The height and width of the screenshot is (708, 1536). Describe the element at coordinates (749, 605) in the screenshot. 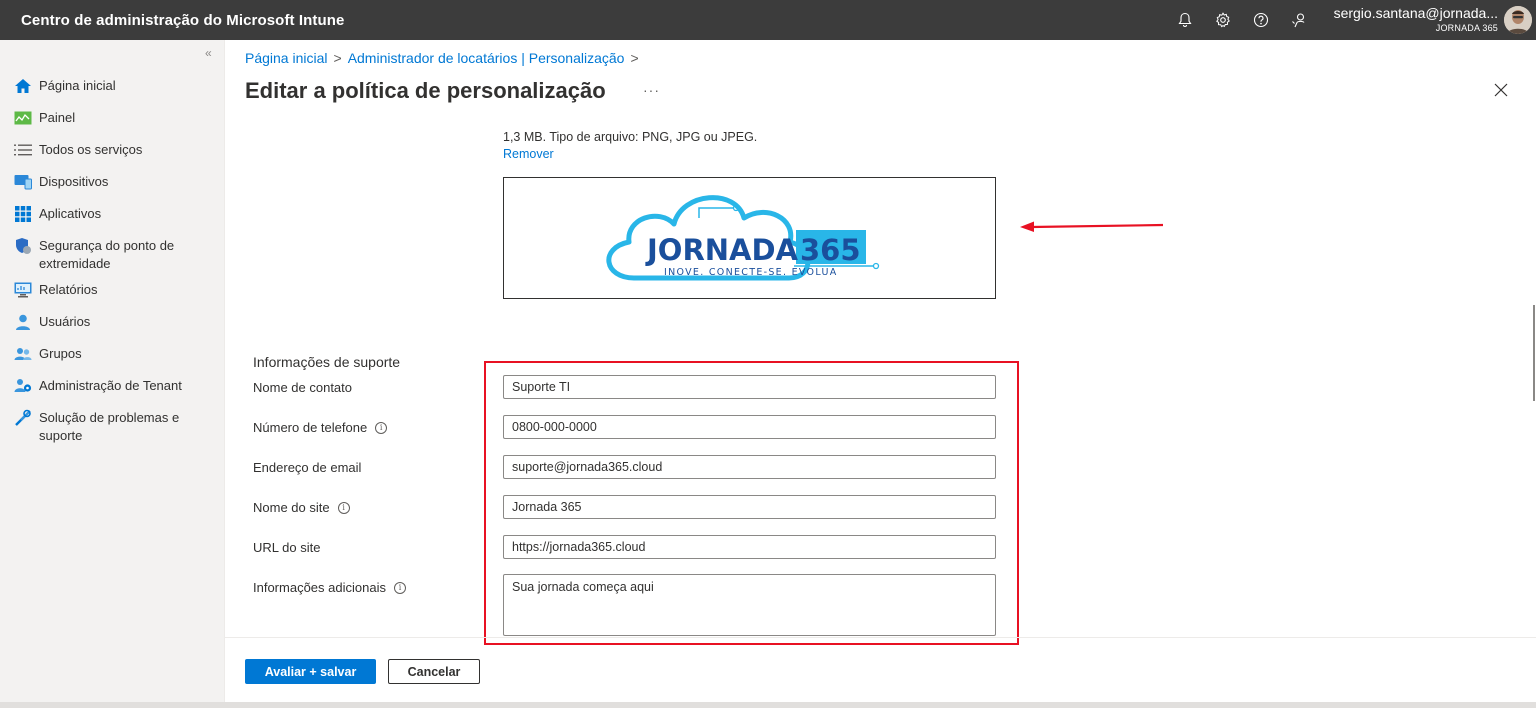

I see `additional-info-field: Sua jornada começa aqui` at that location.